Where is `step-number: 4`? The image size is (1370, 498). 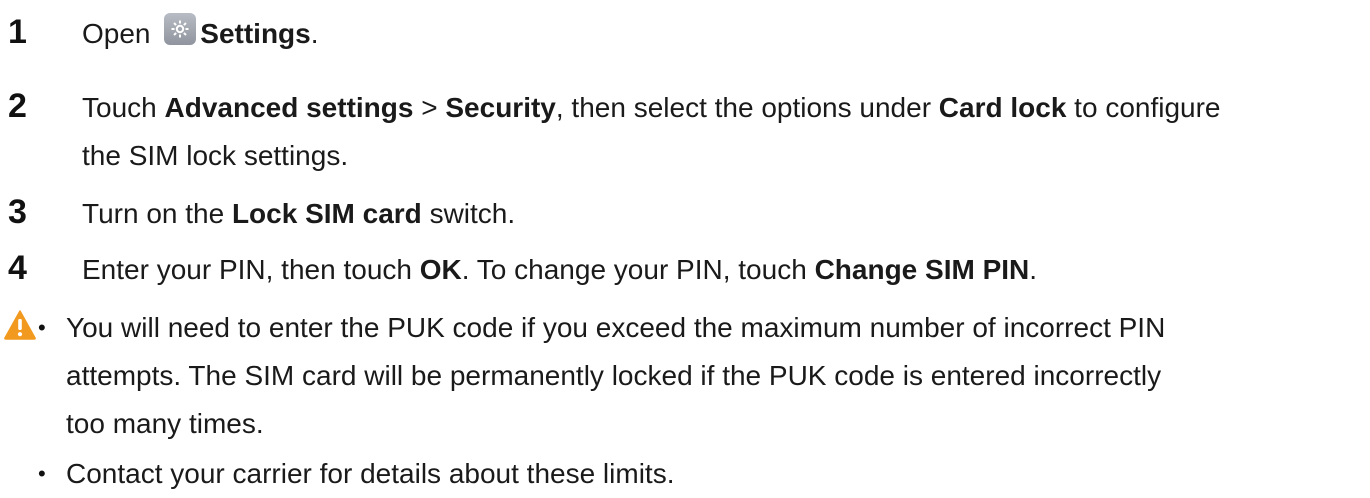 step-number: 4 is located at coordinates (17, 268).